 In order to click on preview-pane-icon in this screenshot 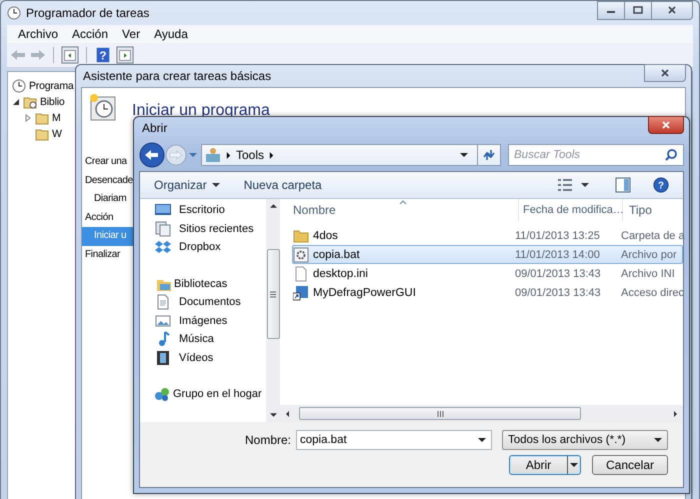, I will do `click(623, 185)`.